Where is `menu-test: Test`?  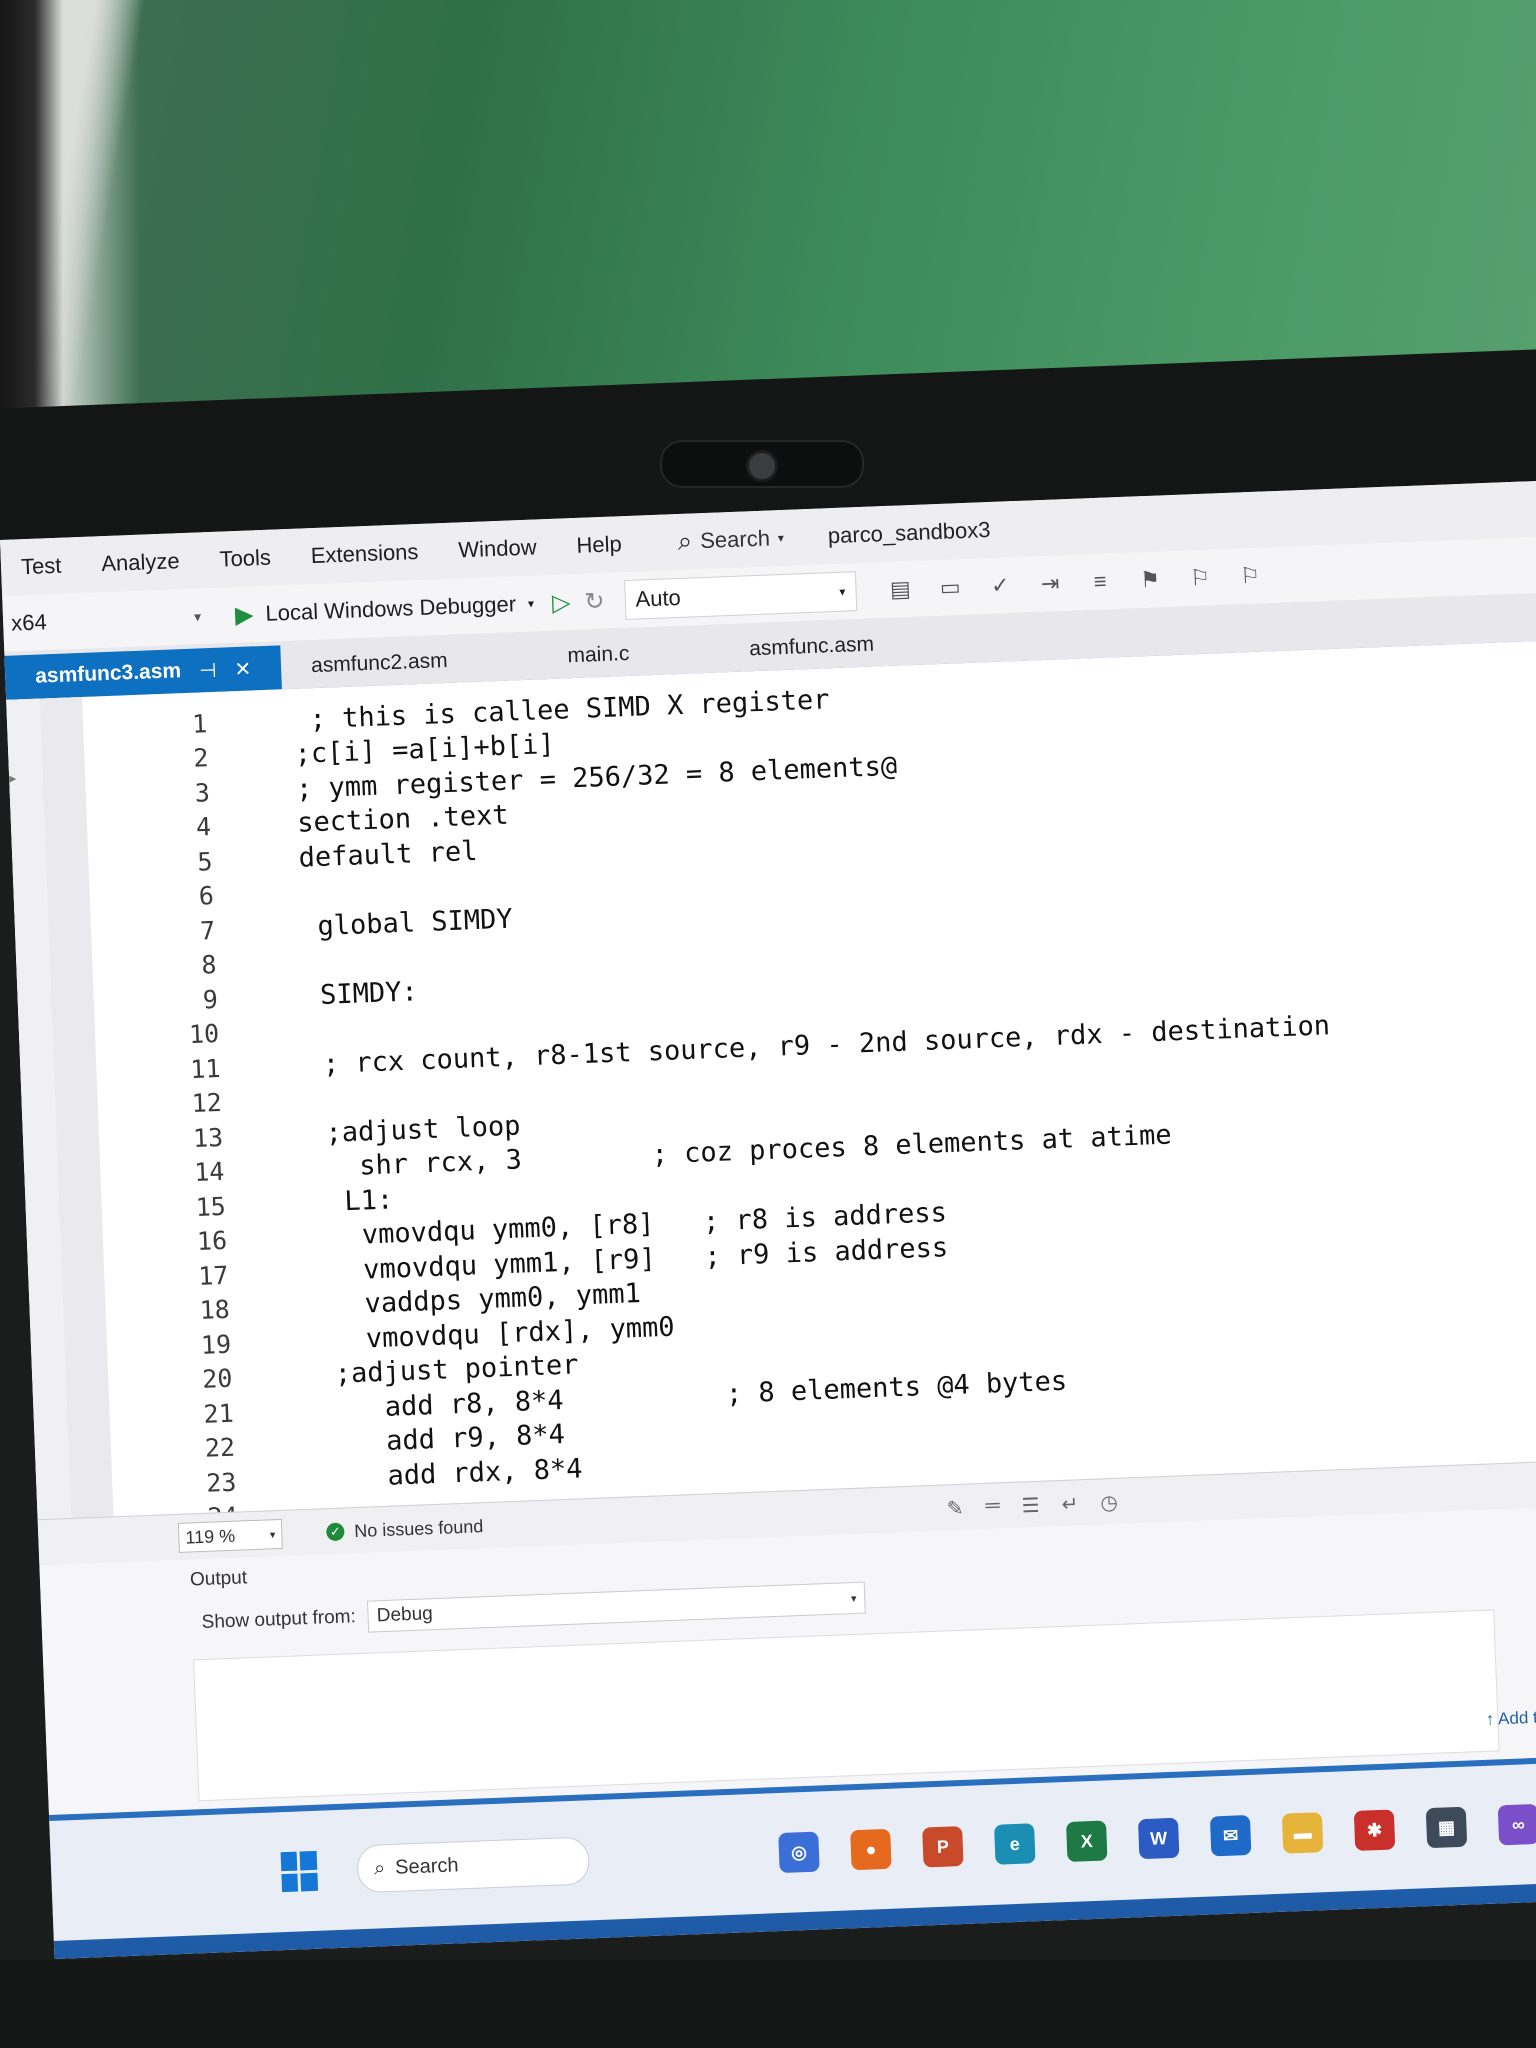
menu-test: Test is located at coordinates (41, 566).